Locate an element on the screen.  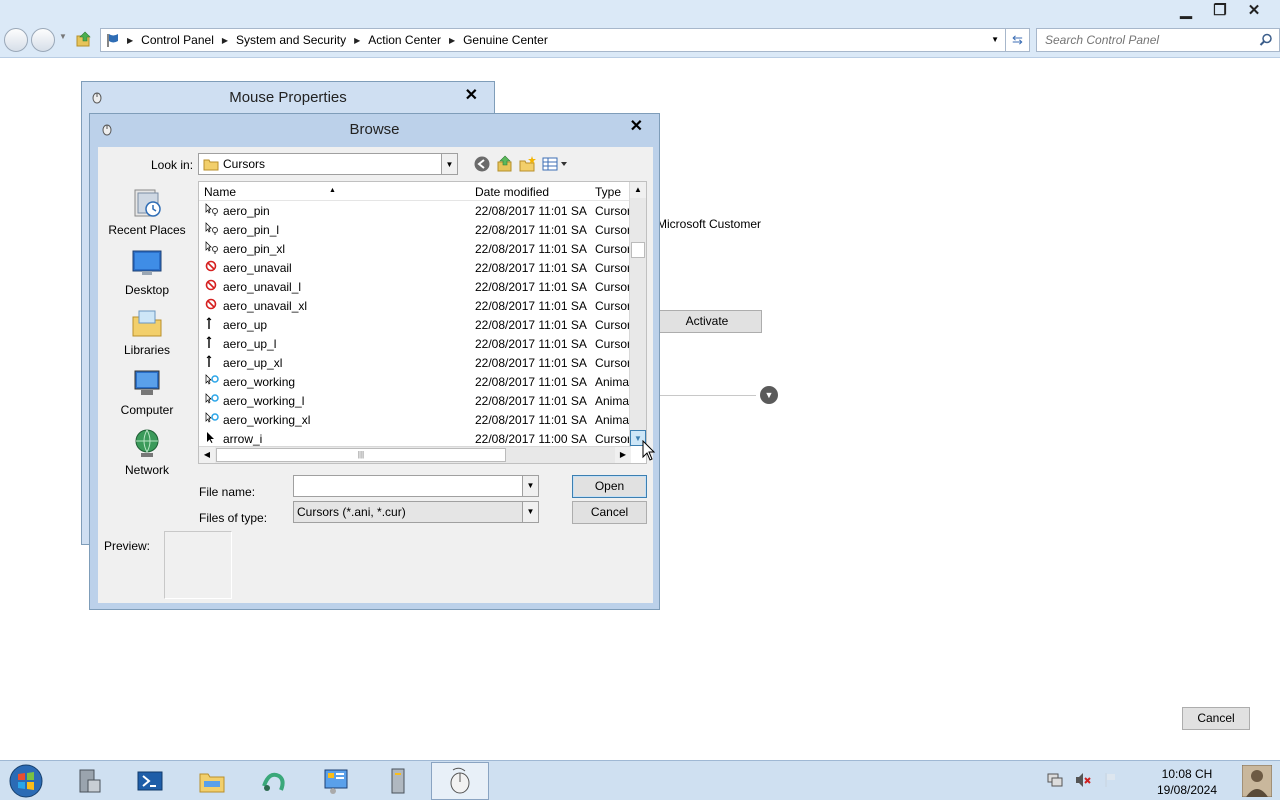
close-button: ✕ is located at coordinates (1254, 10).